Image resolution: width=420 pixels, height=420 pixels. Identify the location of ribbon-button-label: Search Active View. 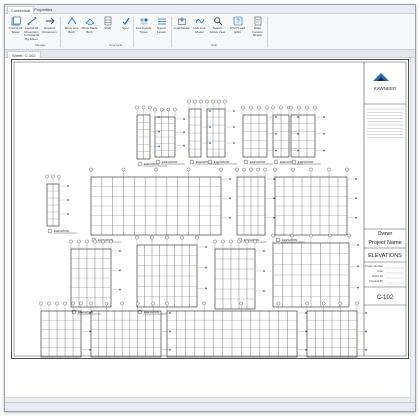
(217, 30).